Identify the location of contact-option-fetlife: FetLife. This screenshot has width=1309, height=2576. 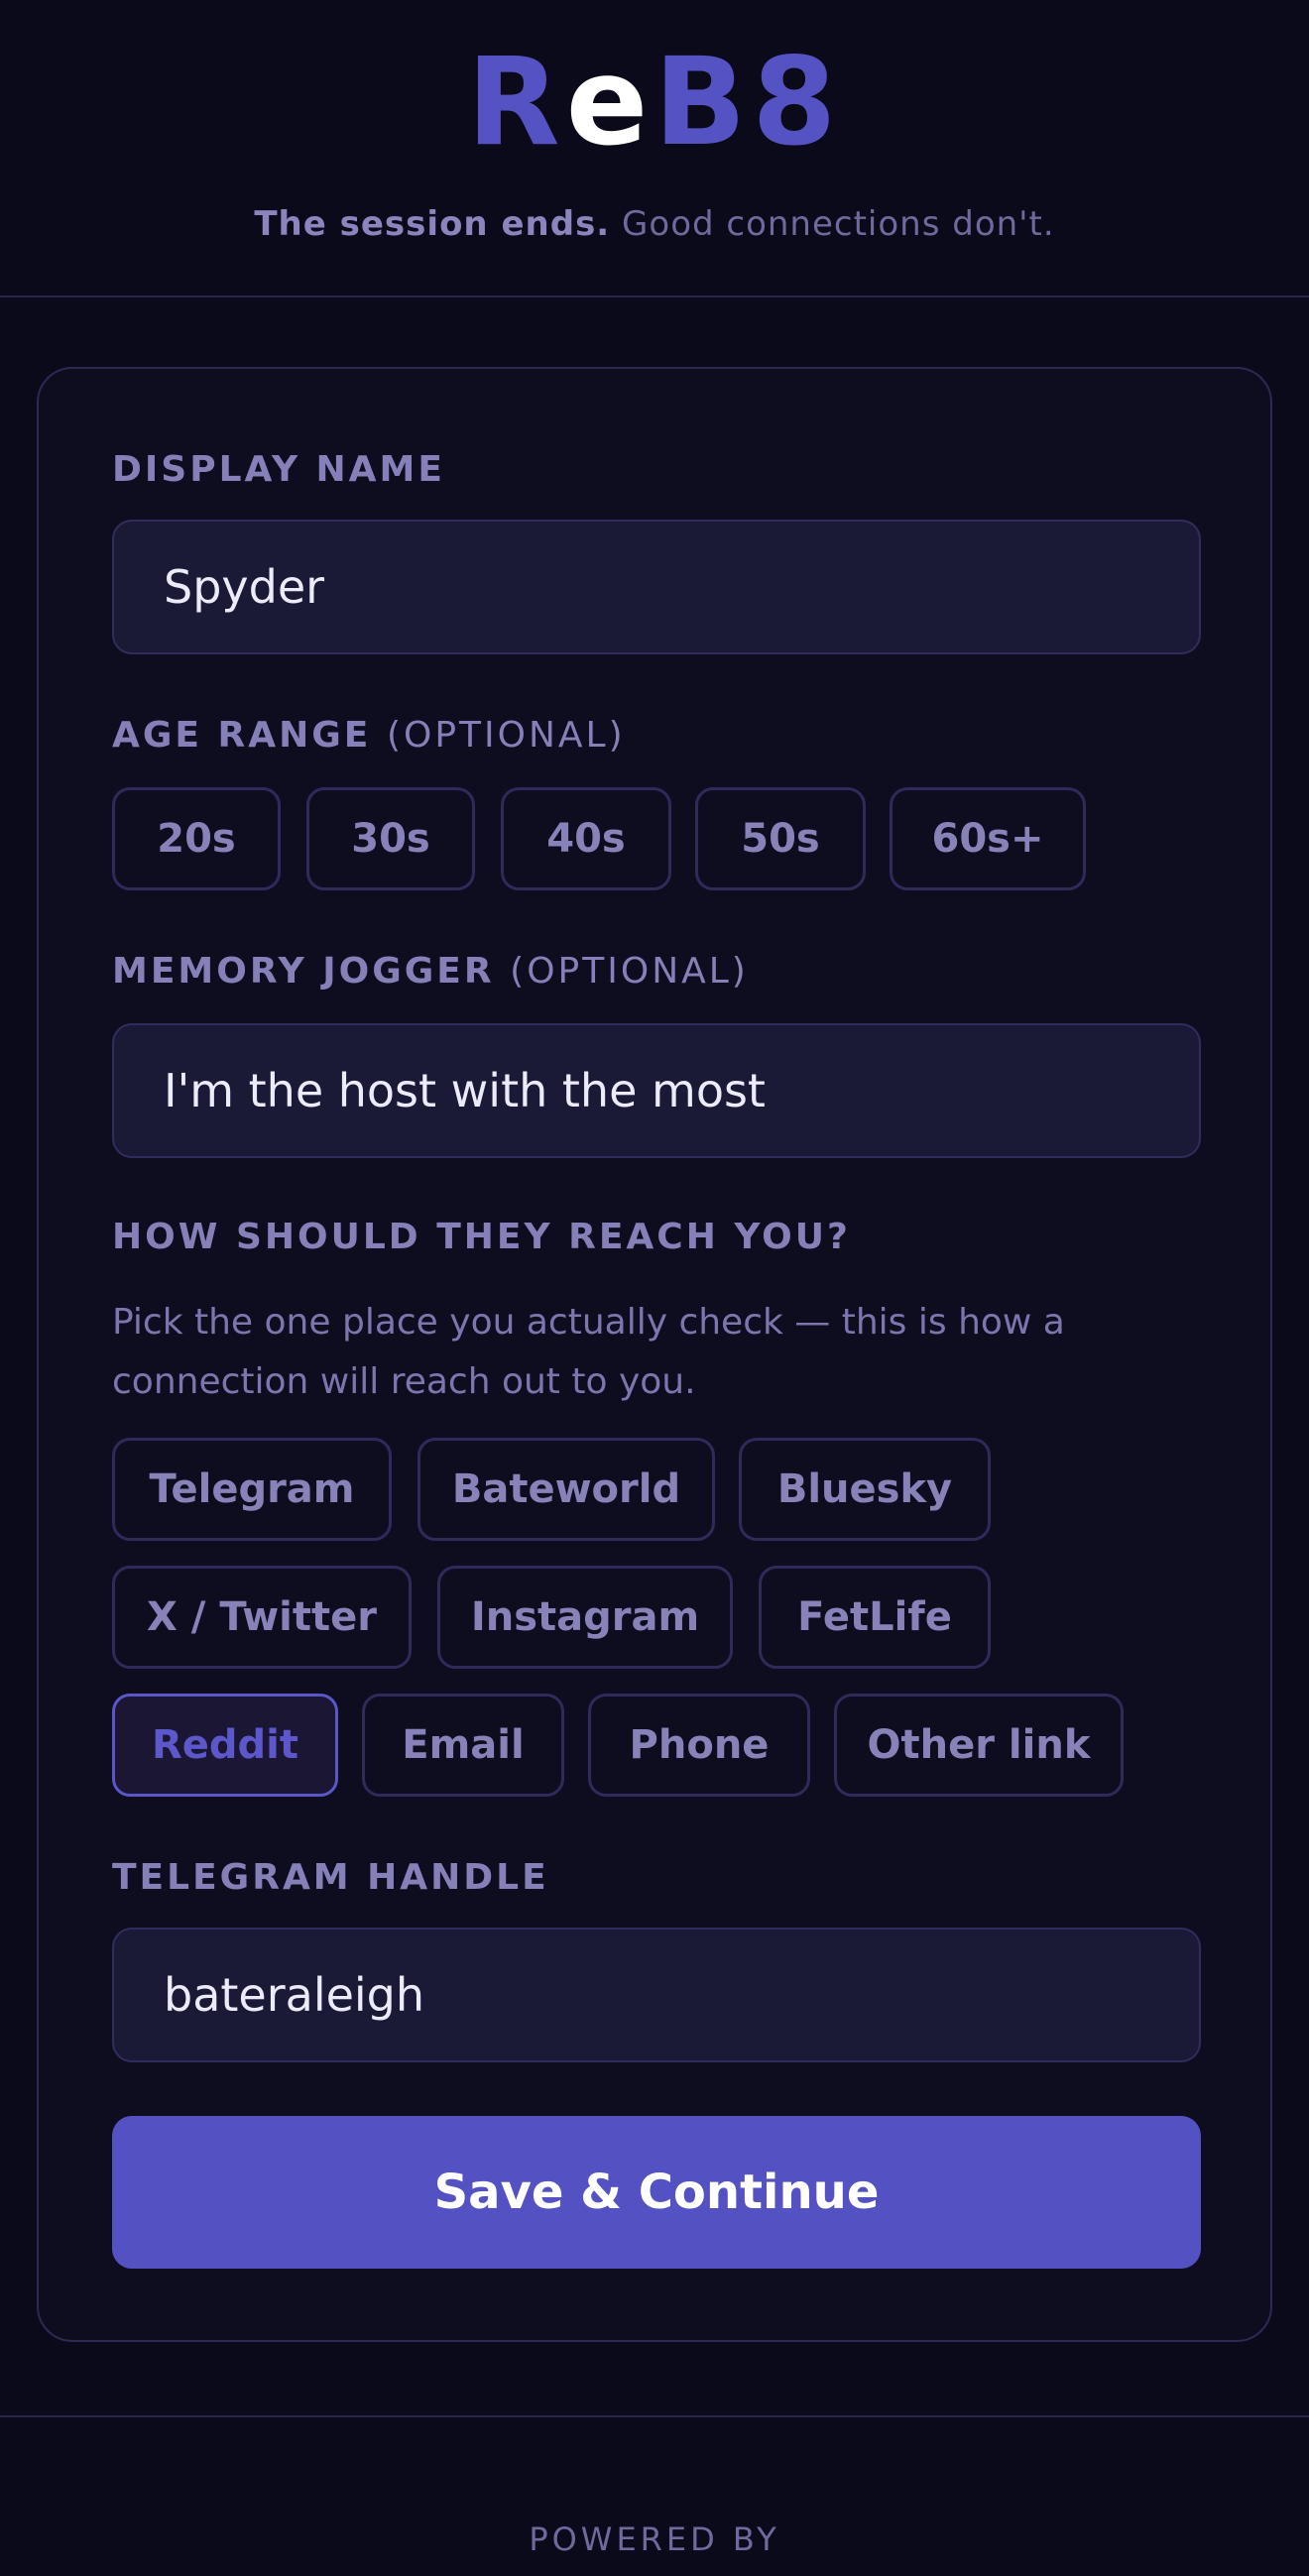
(875, 1617).